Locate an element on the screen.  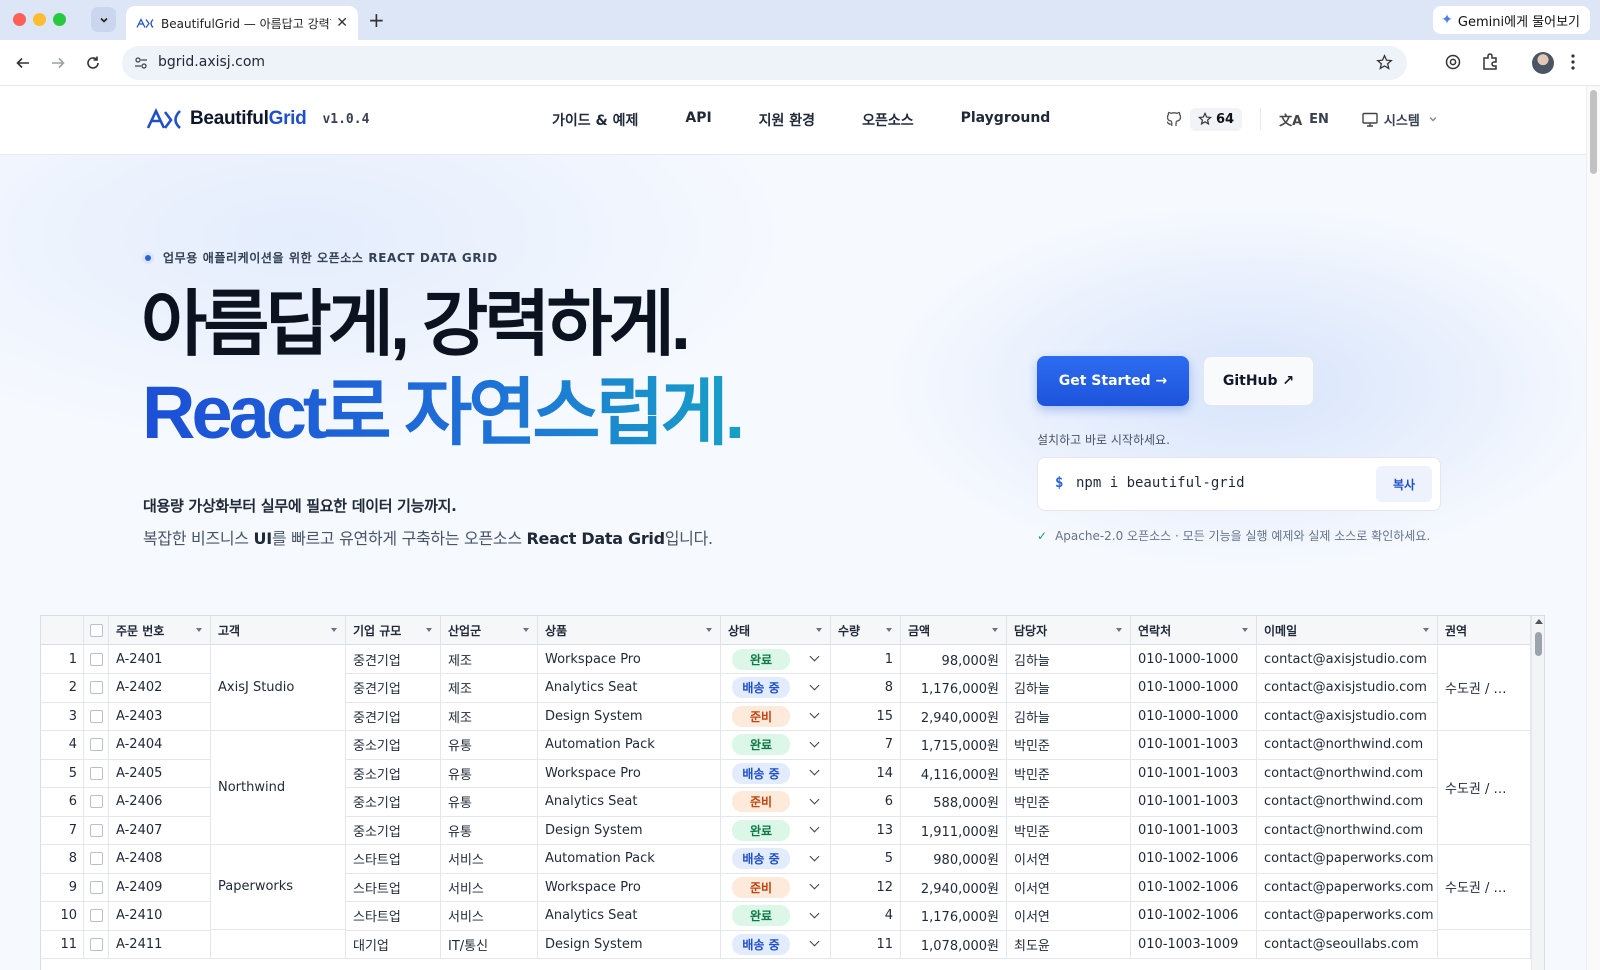
cell-quantity: 12 is located at coordinates (866, 887).